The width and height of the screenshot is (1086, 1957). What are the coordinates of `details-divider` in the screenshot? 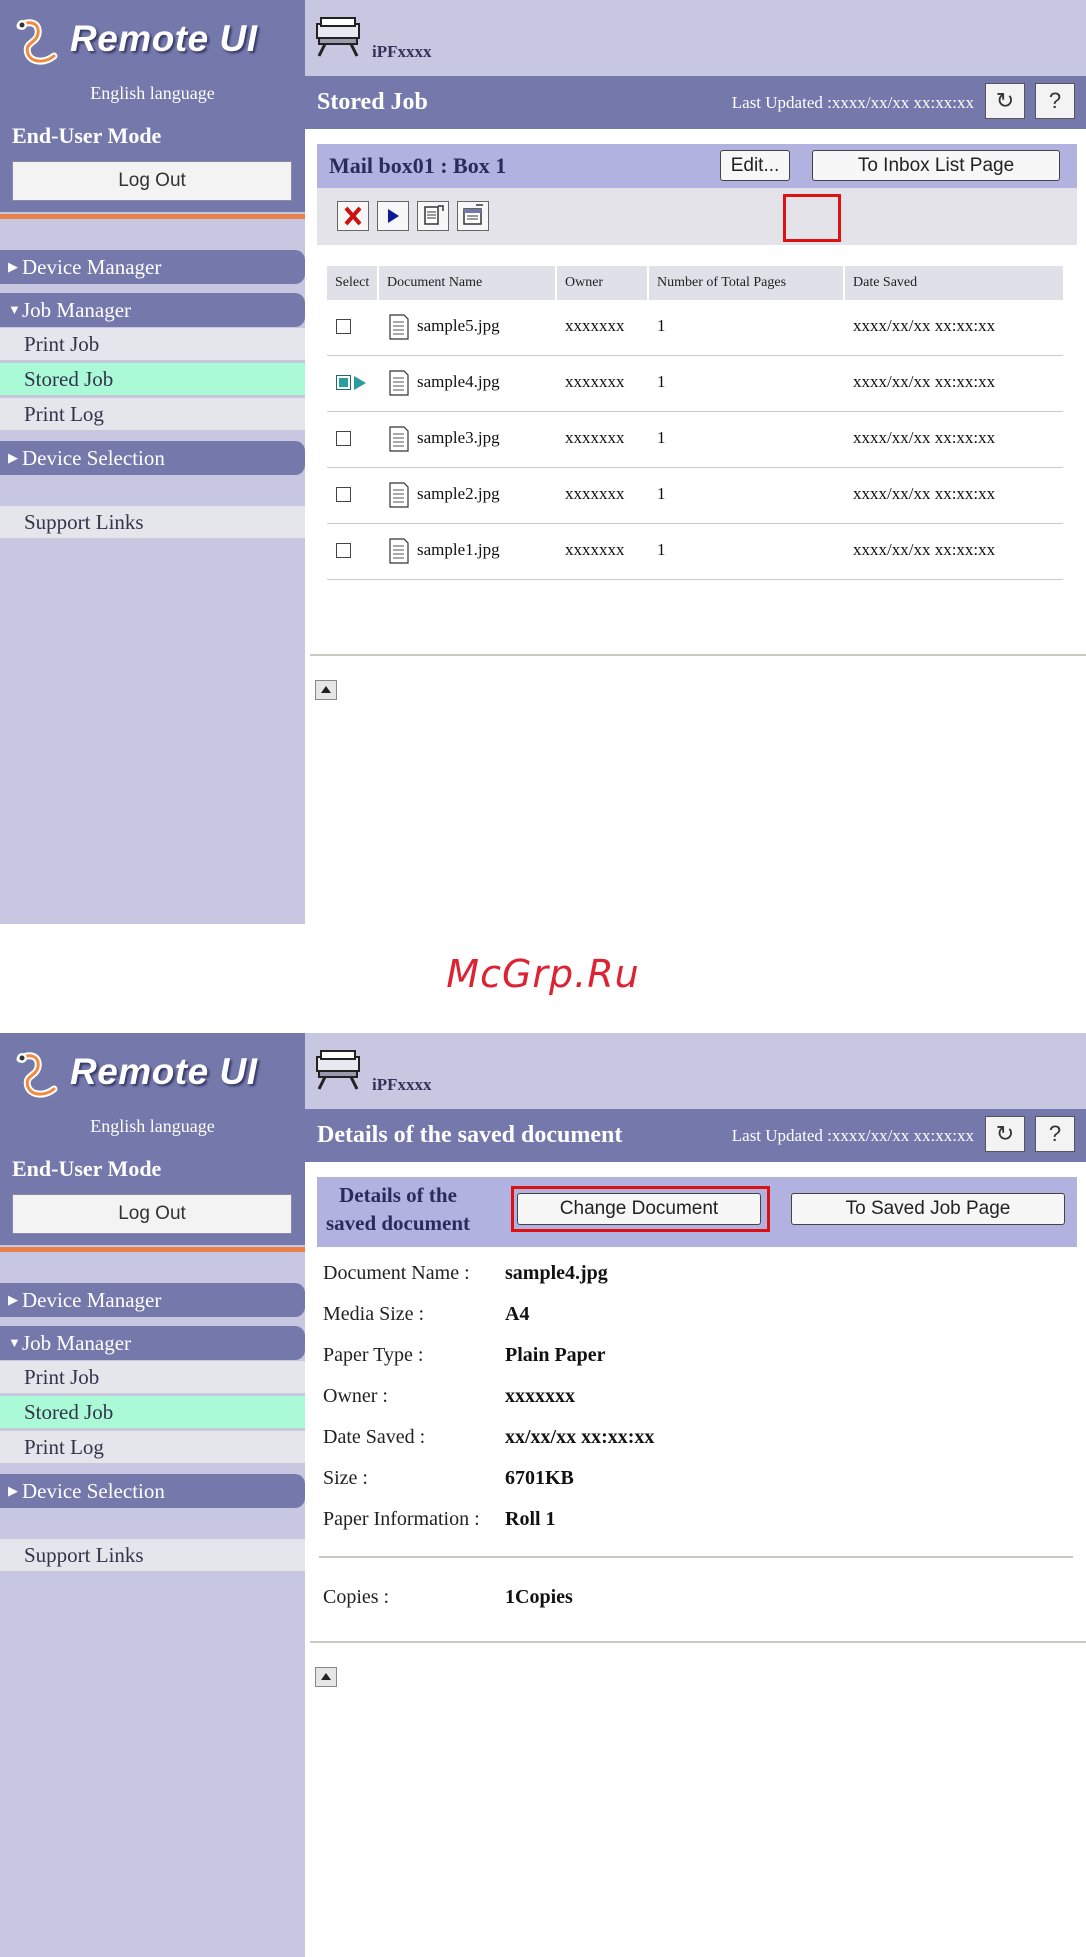 It's located at (696, 1557).